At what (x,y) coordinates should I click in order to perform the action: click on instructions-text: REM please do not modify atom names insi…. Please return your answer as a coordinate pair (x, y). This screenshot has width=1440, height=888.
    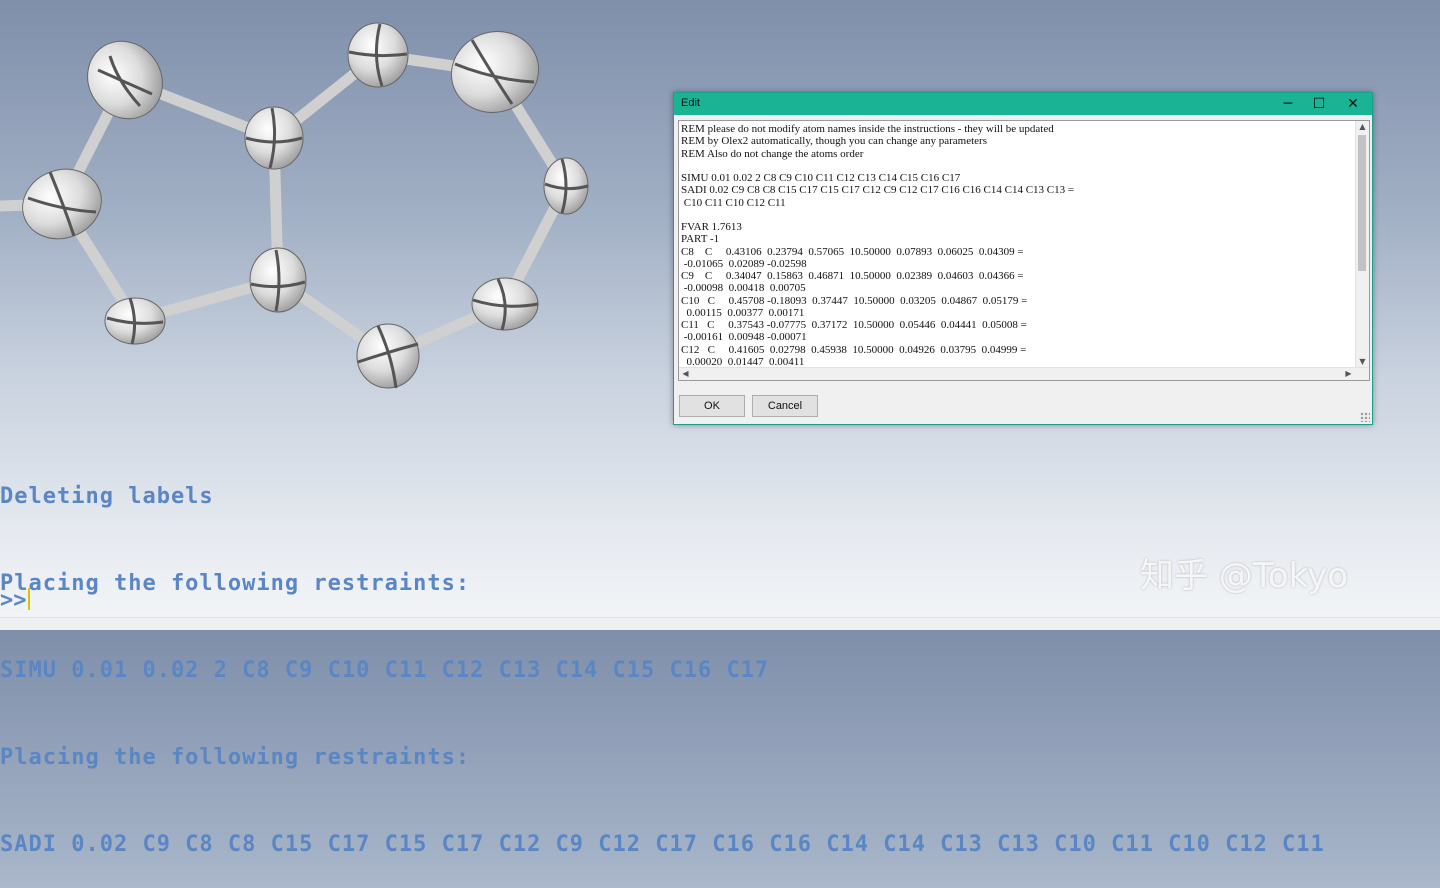
    Looking at the image, I should click on (1015, 251).